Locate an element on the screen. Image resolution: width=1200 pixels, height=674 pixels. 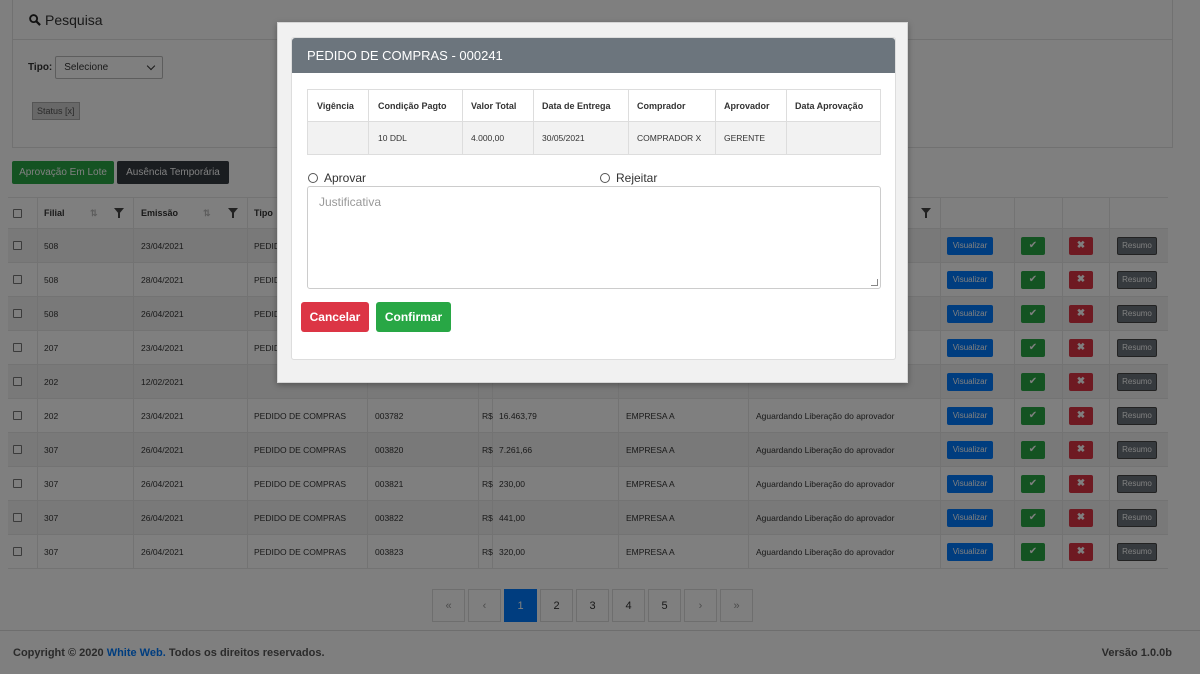
modal-header-cell: Vigência is located at coordinates (335, 105).